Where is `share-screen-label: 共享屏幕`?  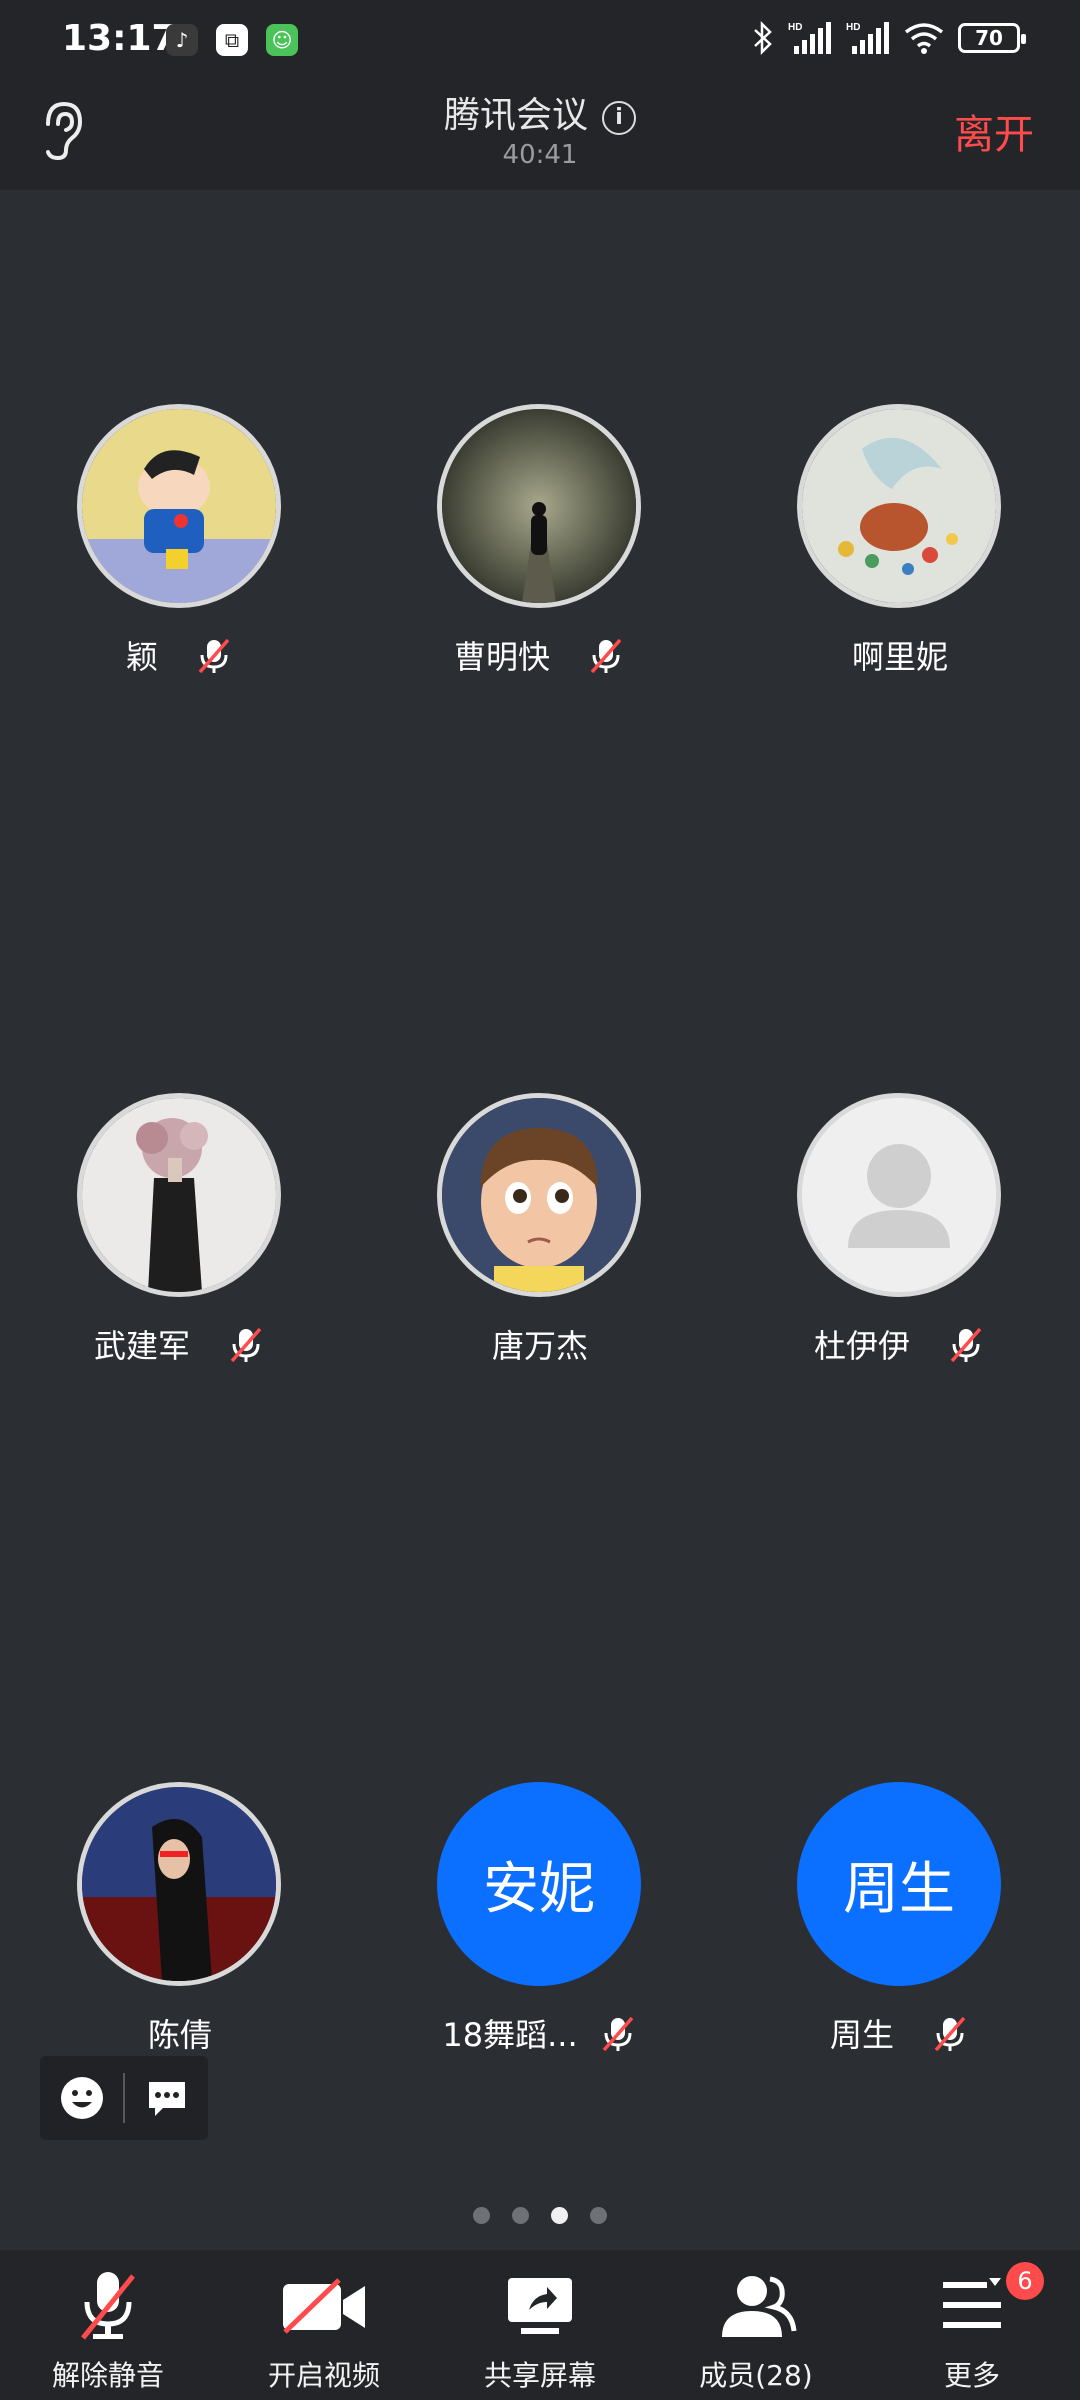
share-screen-label: 共享屏幕 is located at coordinates (539, 2375).